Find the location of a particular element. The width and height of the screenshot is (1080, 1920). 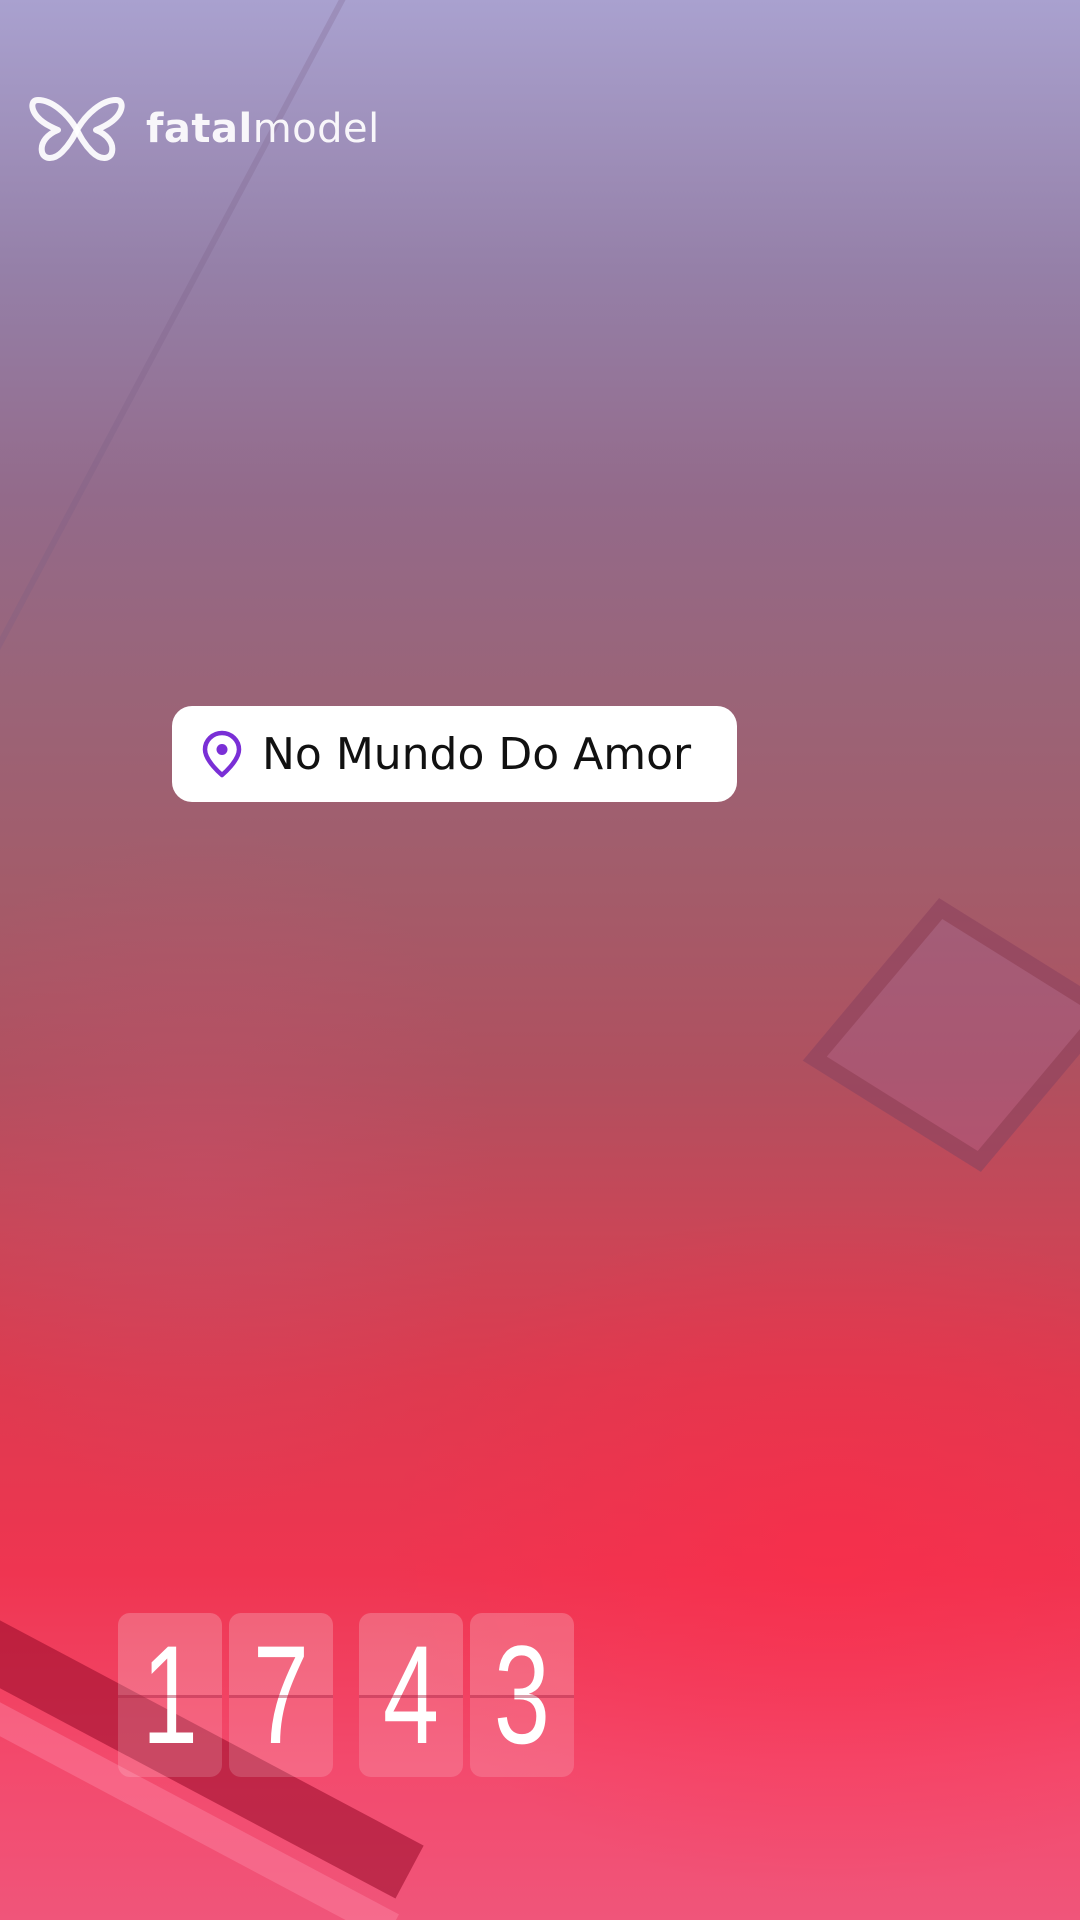

clock-digit: 4 is located at coordinates (411, 1695).